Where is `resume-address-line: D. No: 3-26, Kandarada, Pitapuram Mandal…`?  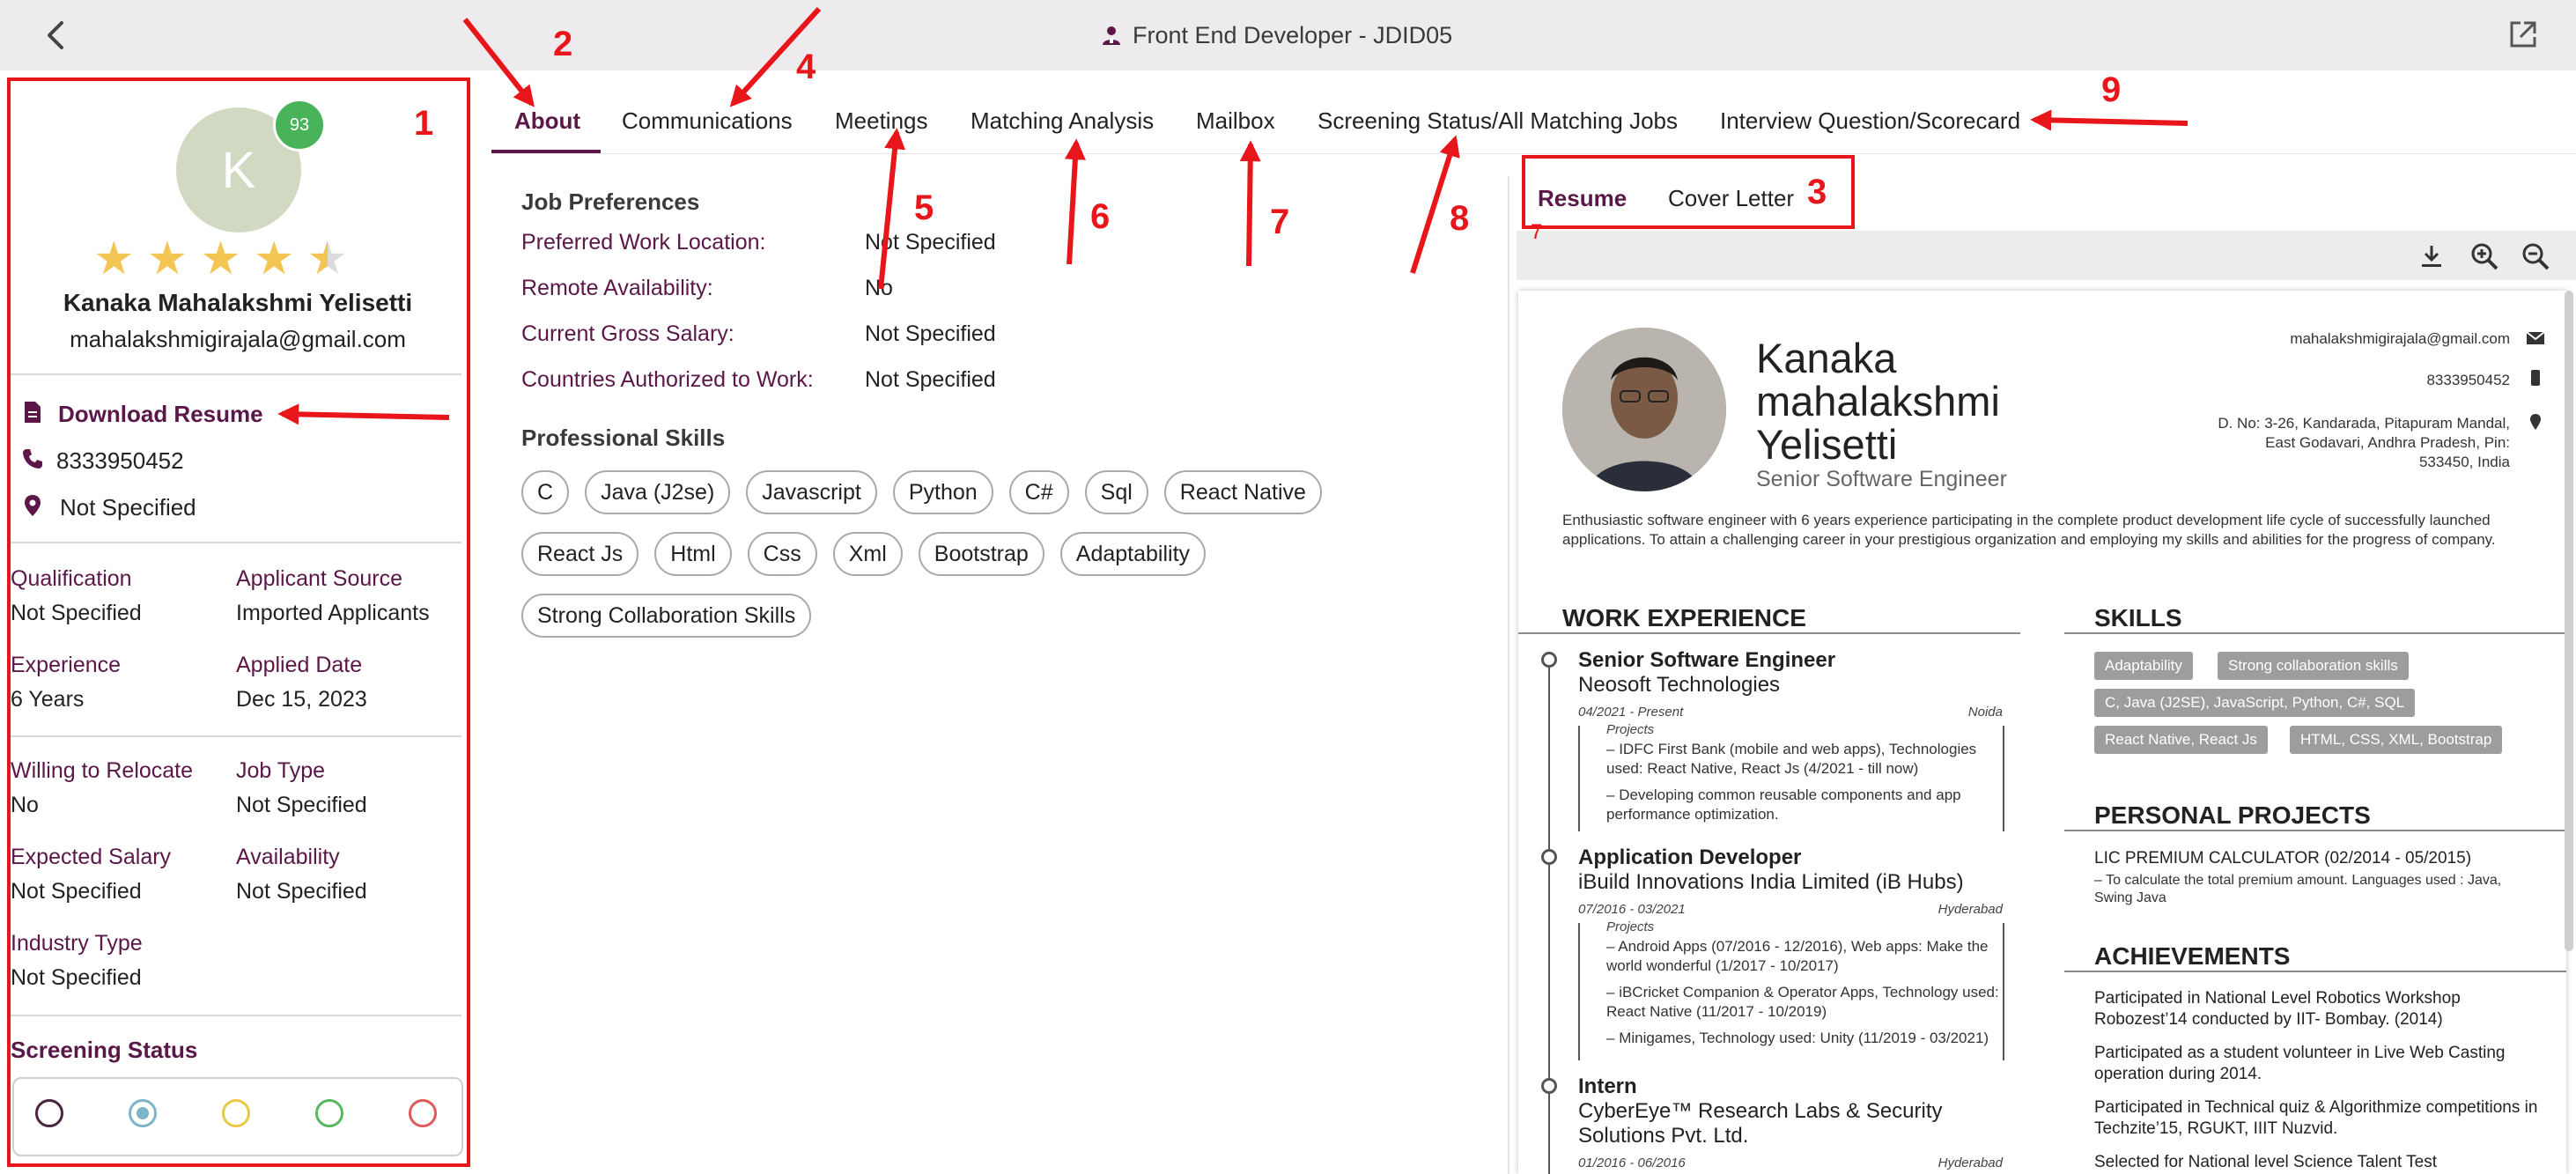 resume-address-line: D. No: 3-26, Kandarada, Pitapuram Mandal… is located at coordinates (2364, 423).